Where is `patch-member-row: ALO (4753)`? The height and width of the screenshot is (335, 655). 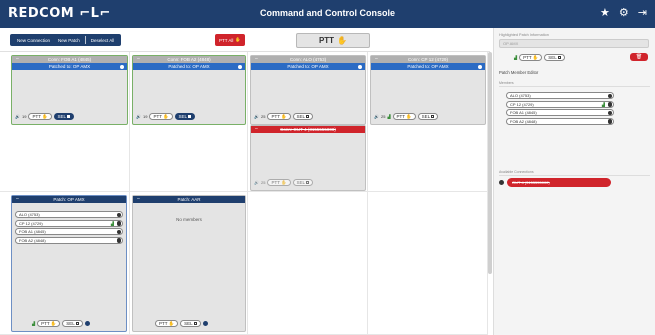 patch-member-row: ALO (4753) is located at coordinates (69, 214).